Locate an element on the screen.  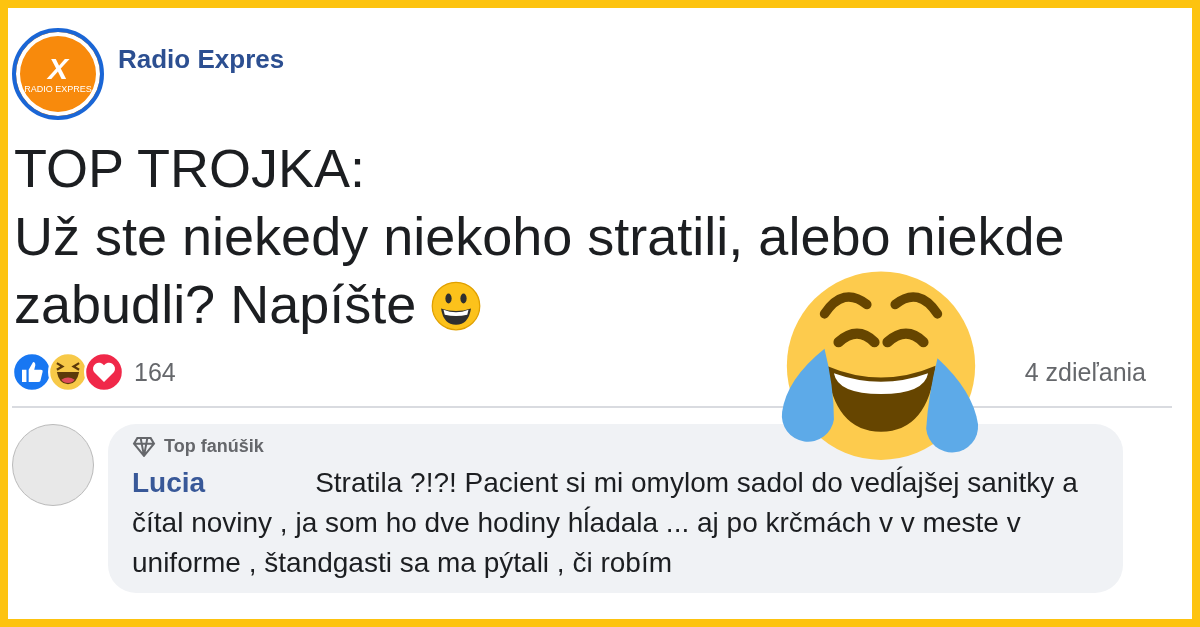
share-count: 4 zdieľania is located at coordinates (1085, 372).